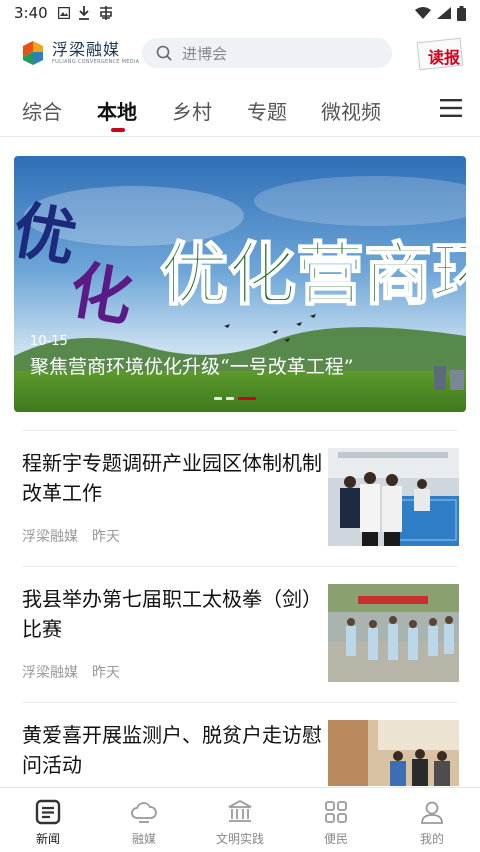 The width and height of the screenshot is (480, 852). I want to click on nav-civilization-practice-label: 文明实践, so click(239, 839).